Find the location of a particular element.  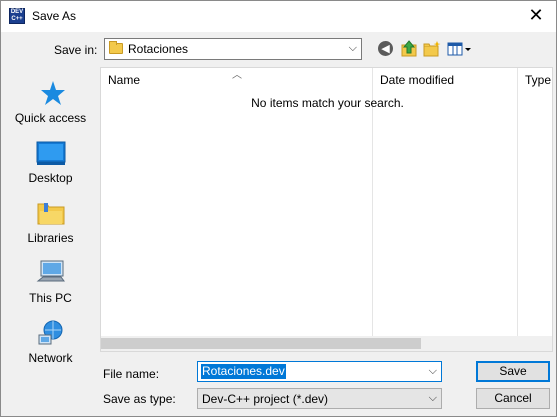

new-folder-icon is located at coordinates (432, 49).